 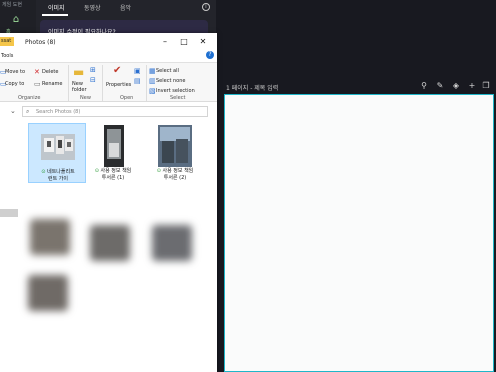 What do you see at coordinates (52, 84) in the screenshot?
I see `rename-button: Rename` at bounding box center [52, 84].